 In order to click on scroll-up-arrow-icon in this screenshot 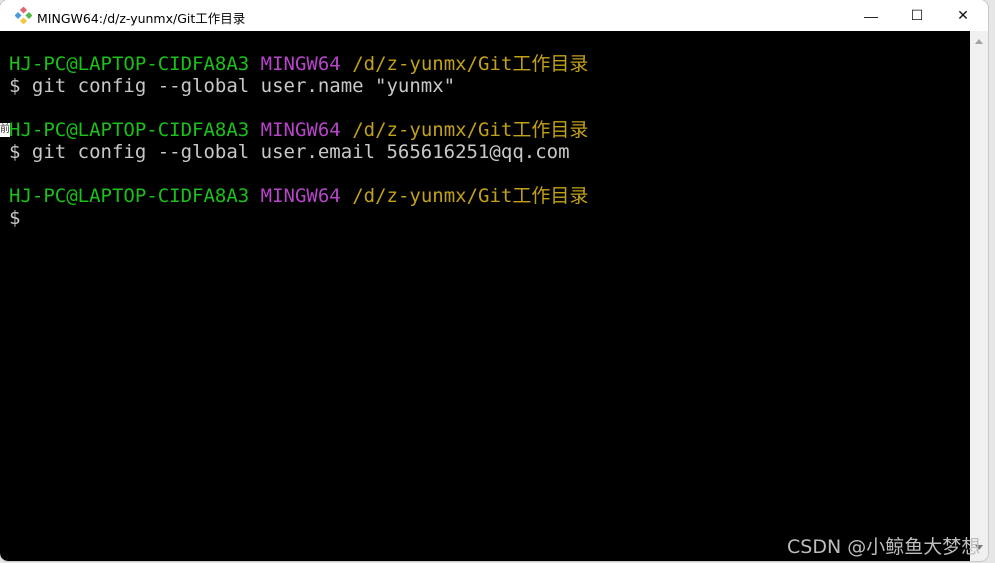, I will do `click(979, 41)`.